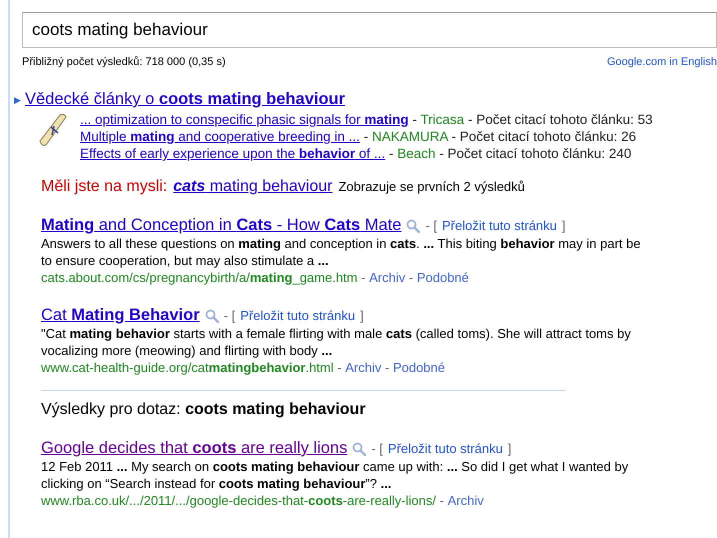 Image resolution: width=717 pixels, height=538 pixels. What do you see at coordinates (431, 186) in the screenshot?
I see `suggestion-note: Zobrazuje se prvních 2 výsledků` at bounding box center [431, 186].